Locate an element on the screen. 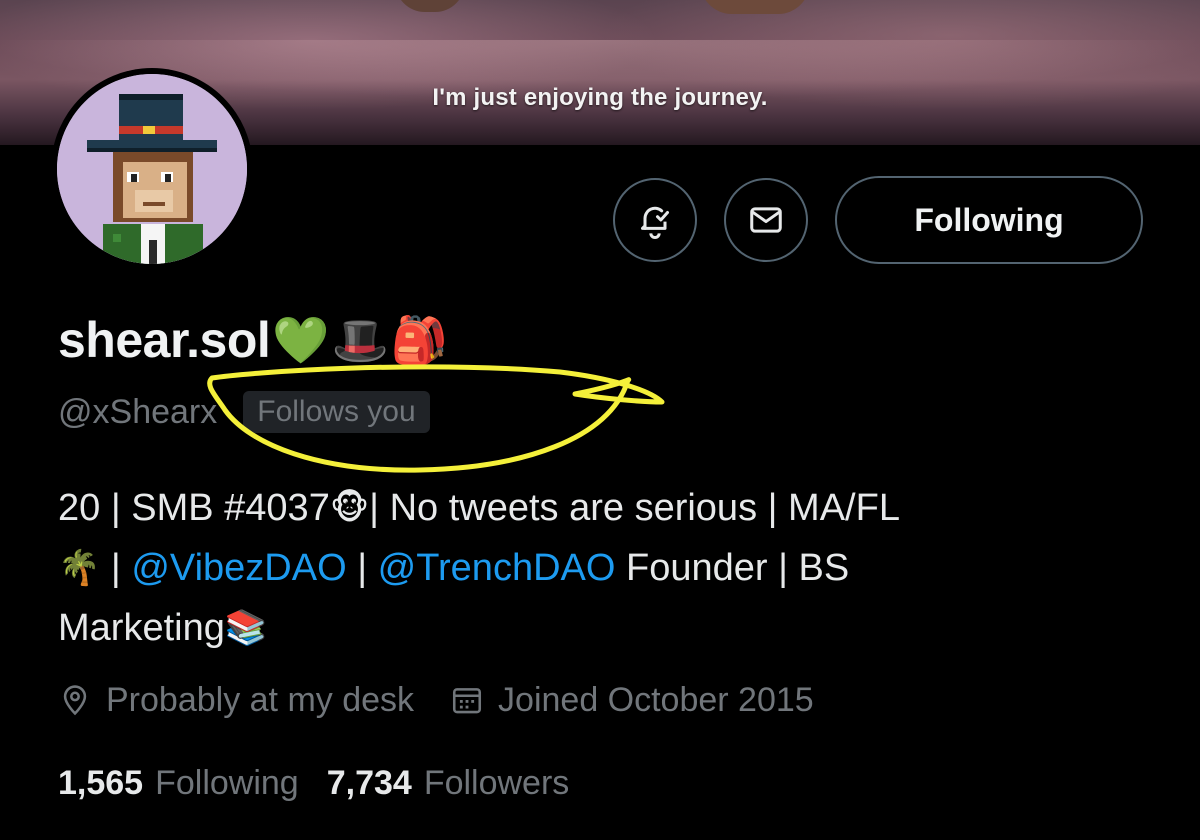 This screenshot has height=840, width=1200. bio-text: Founder | BS is located at coordinates (732, 568).